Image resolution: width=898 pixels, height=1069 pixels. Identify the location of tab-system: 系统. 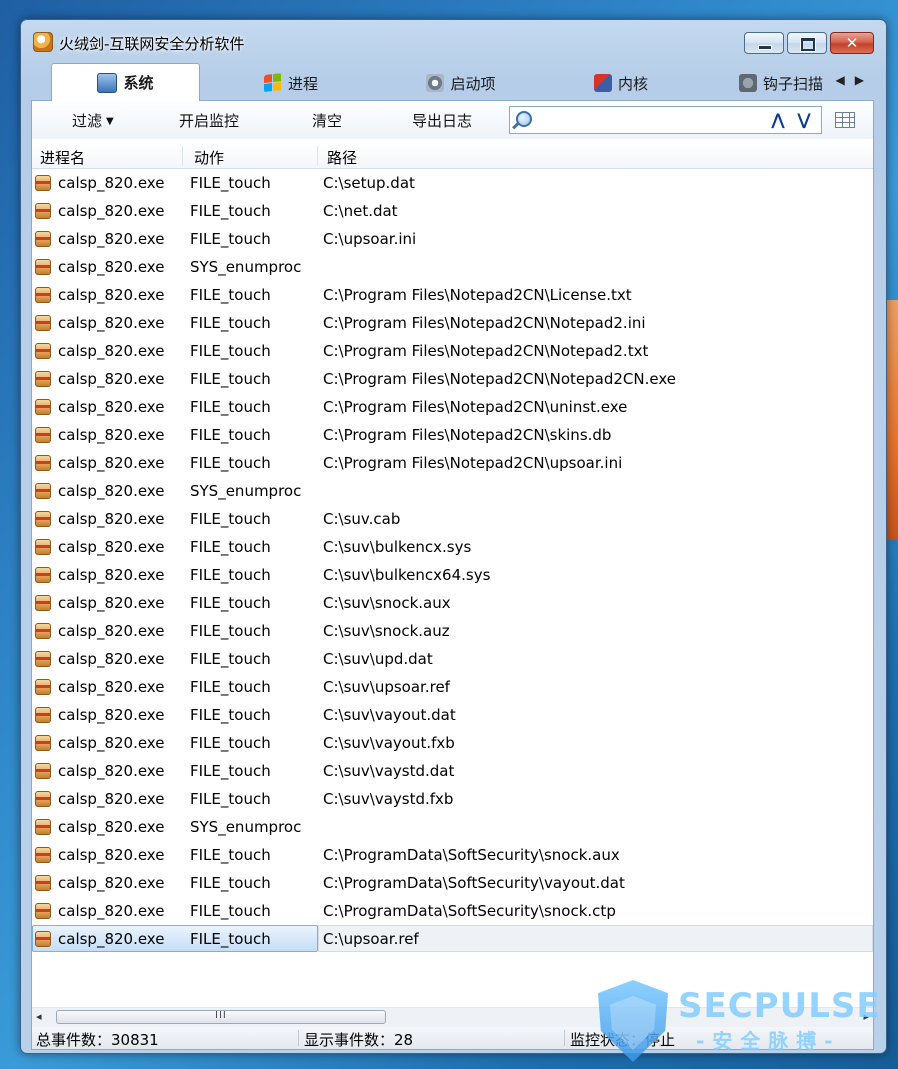
(125, 82).